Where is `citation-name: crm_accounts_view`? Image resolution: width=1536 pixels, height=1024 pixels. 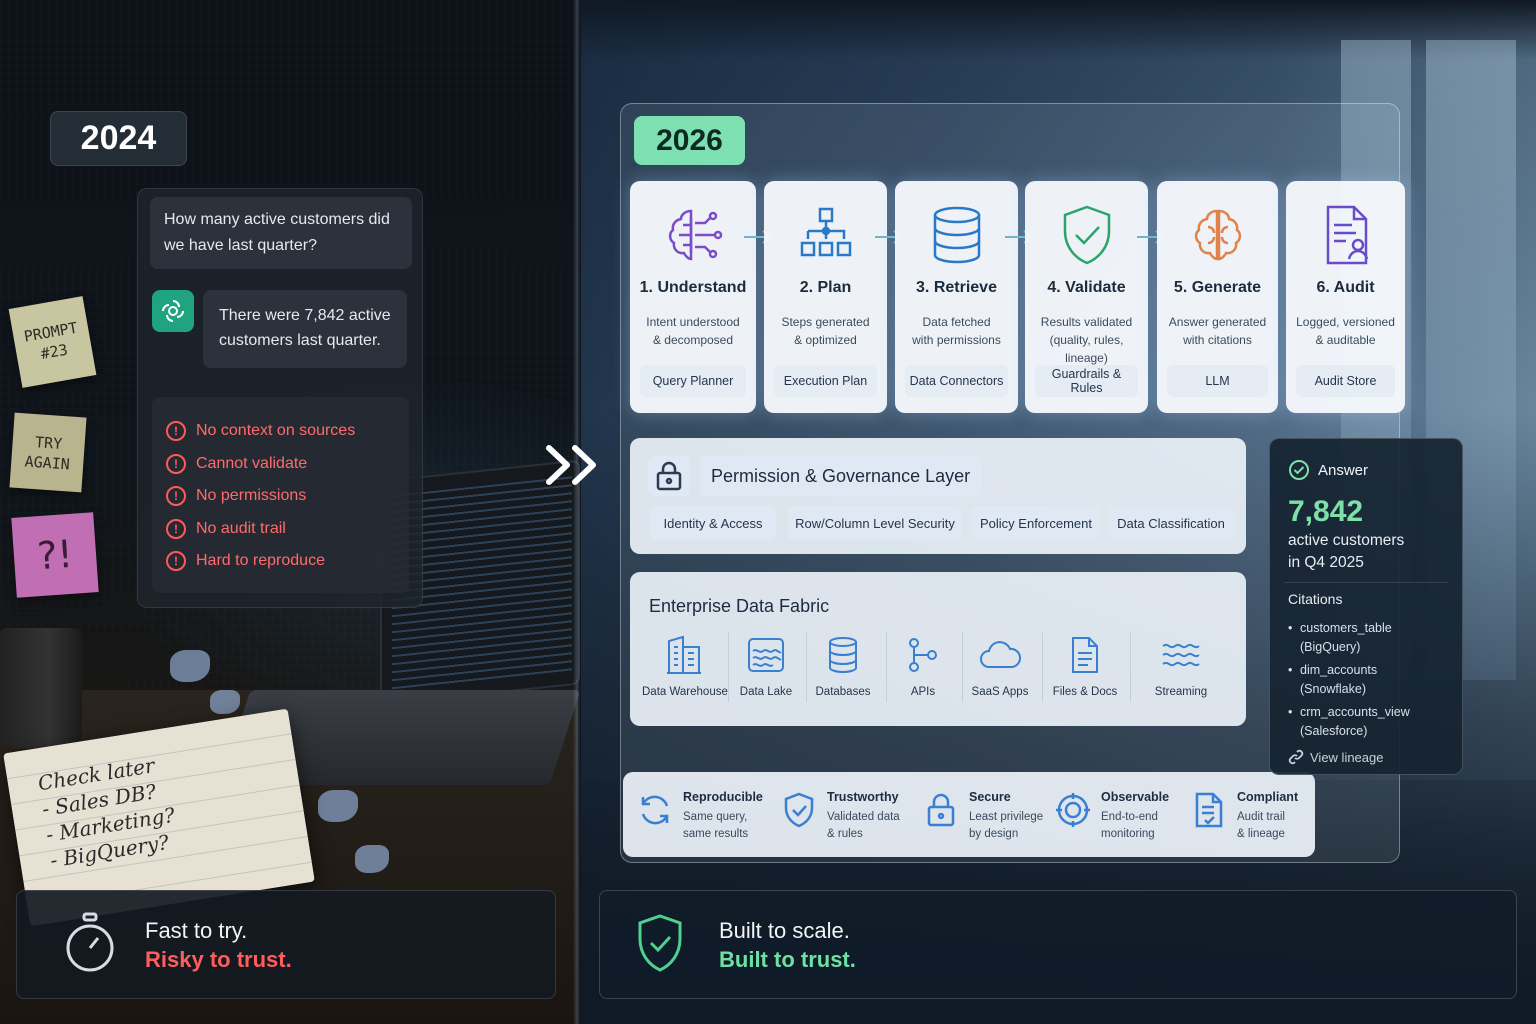 citation-name: crm_accounts_view is located at coordinates (1355, 712).